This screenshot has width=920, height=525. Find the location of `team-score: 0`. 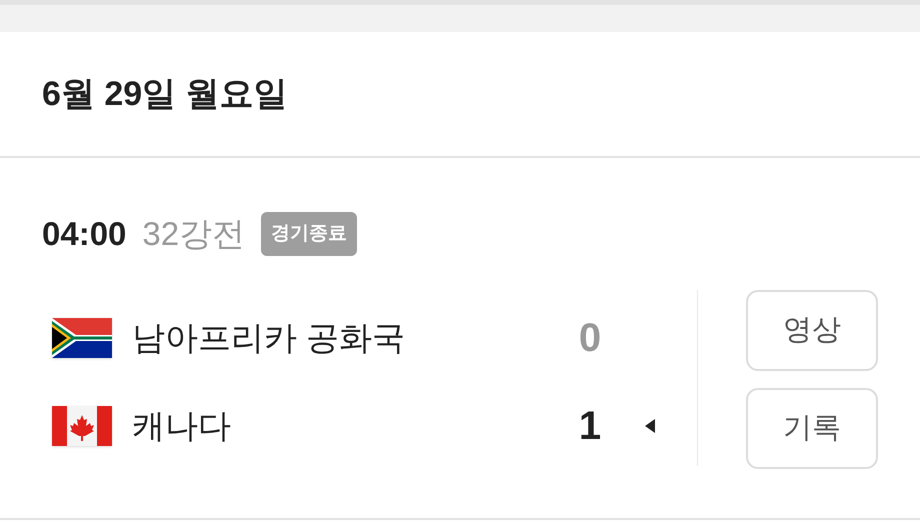

team-score: 0 is located at coordinates (590, 338).